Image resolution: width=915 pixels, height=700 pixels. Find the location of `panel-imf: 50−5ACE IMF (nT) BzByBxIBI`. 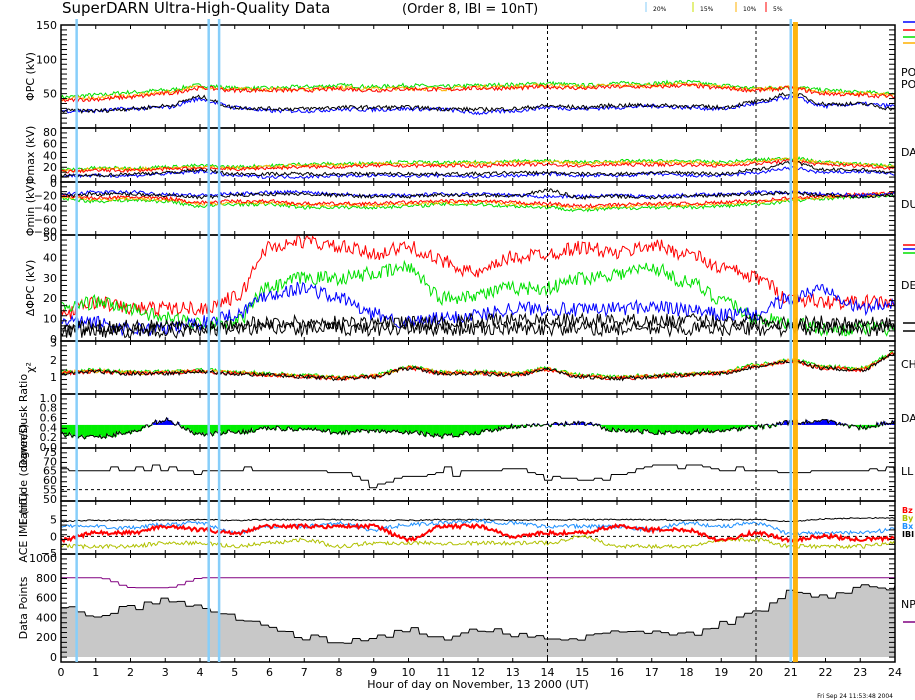

panel-imf: 50−5ACE IMF (nT) BzByBxIBI is located at coordinates (465, 527).